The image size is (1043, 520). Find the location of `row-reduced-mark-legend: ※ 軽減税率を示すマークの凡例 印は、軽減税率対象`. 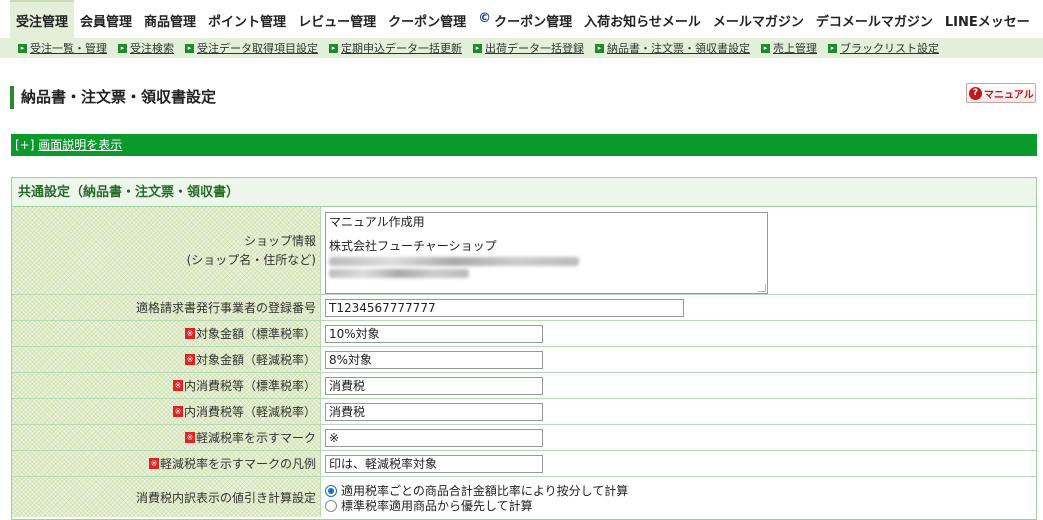

row-reduced-mark-legend: ※ 軽減税率を示すマークの凡例 印は、軽減税率対象 is located at coordinates (524, 464).